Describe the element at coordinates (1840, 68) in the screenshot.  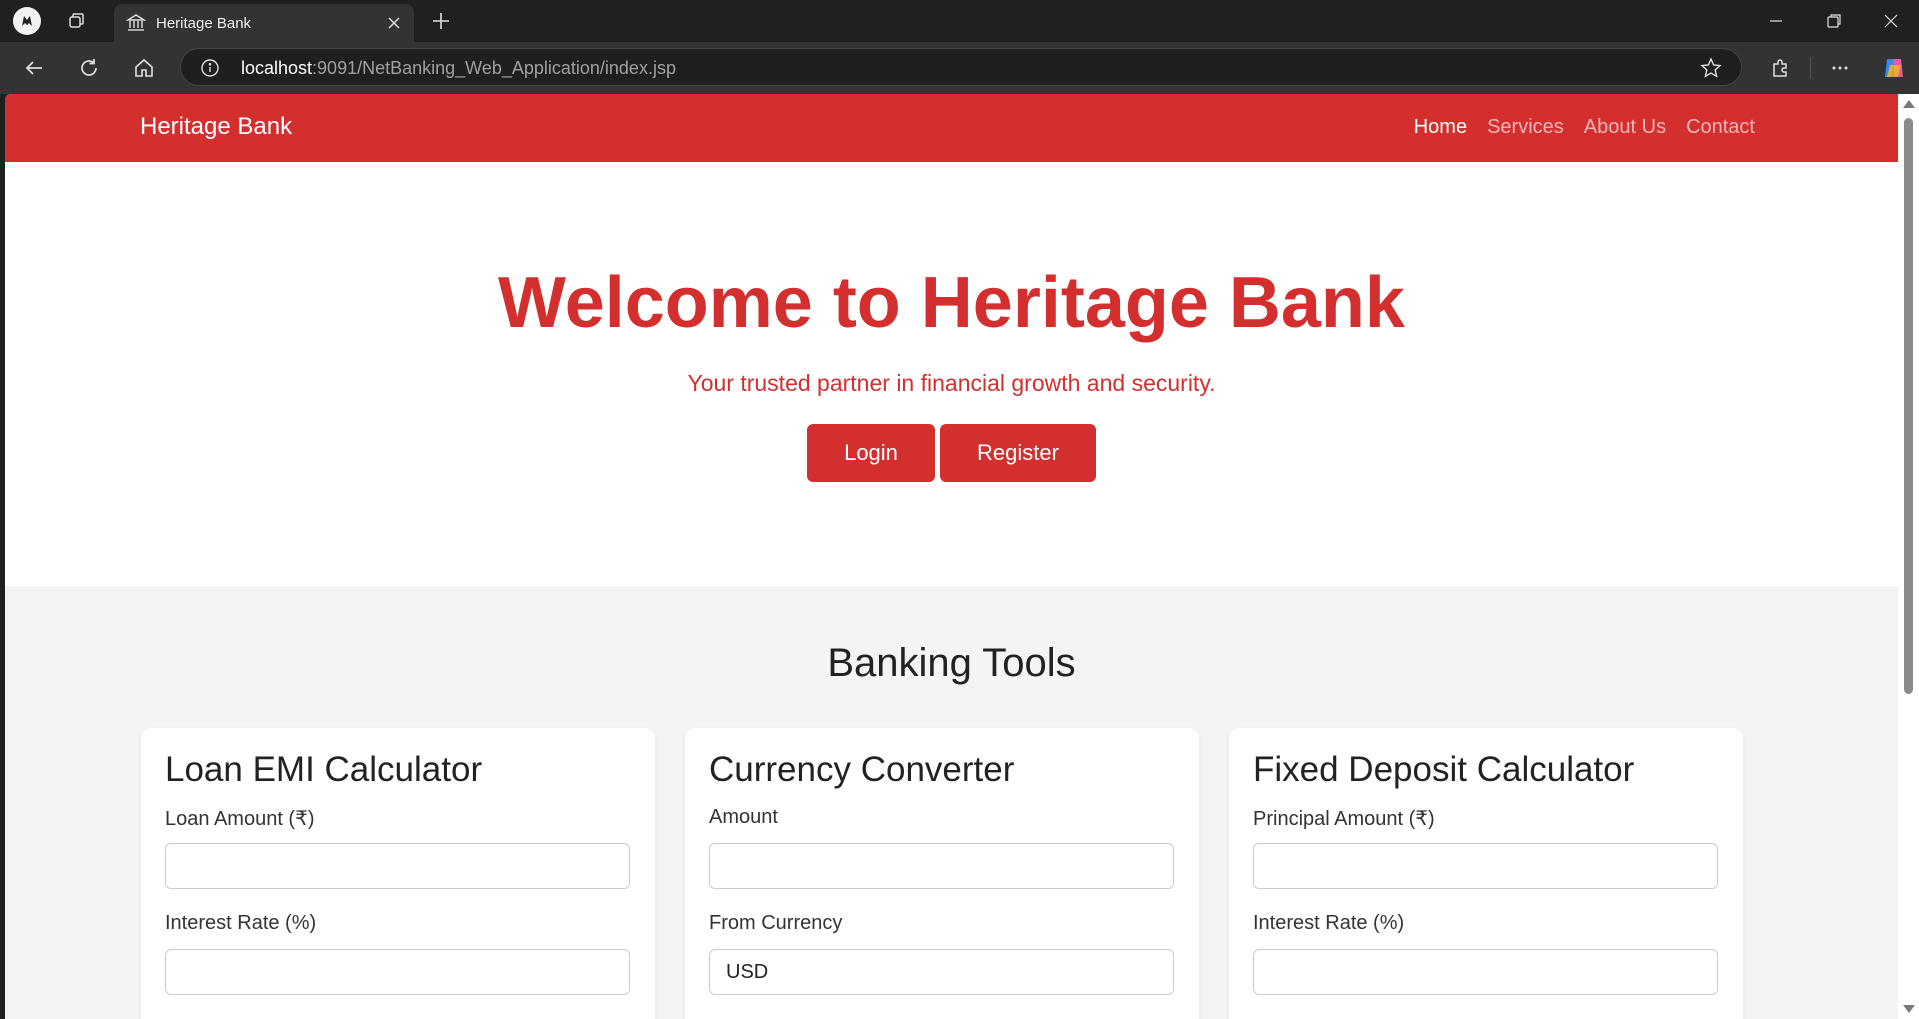
I see `more-options-icon` at that location.